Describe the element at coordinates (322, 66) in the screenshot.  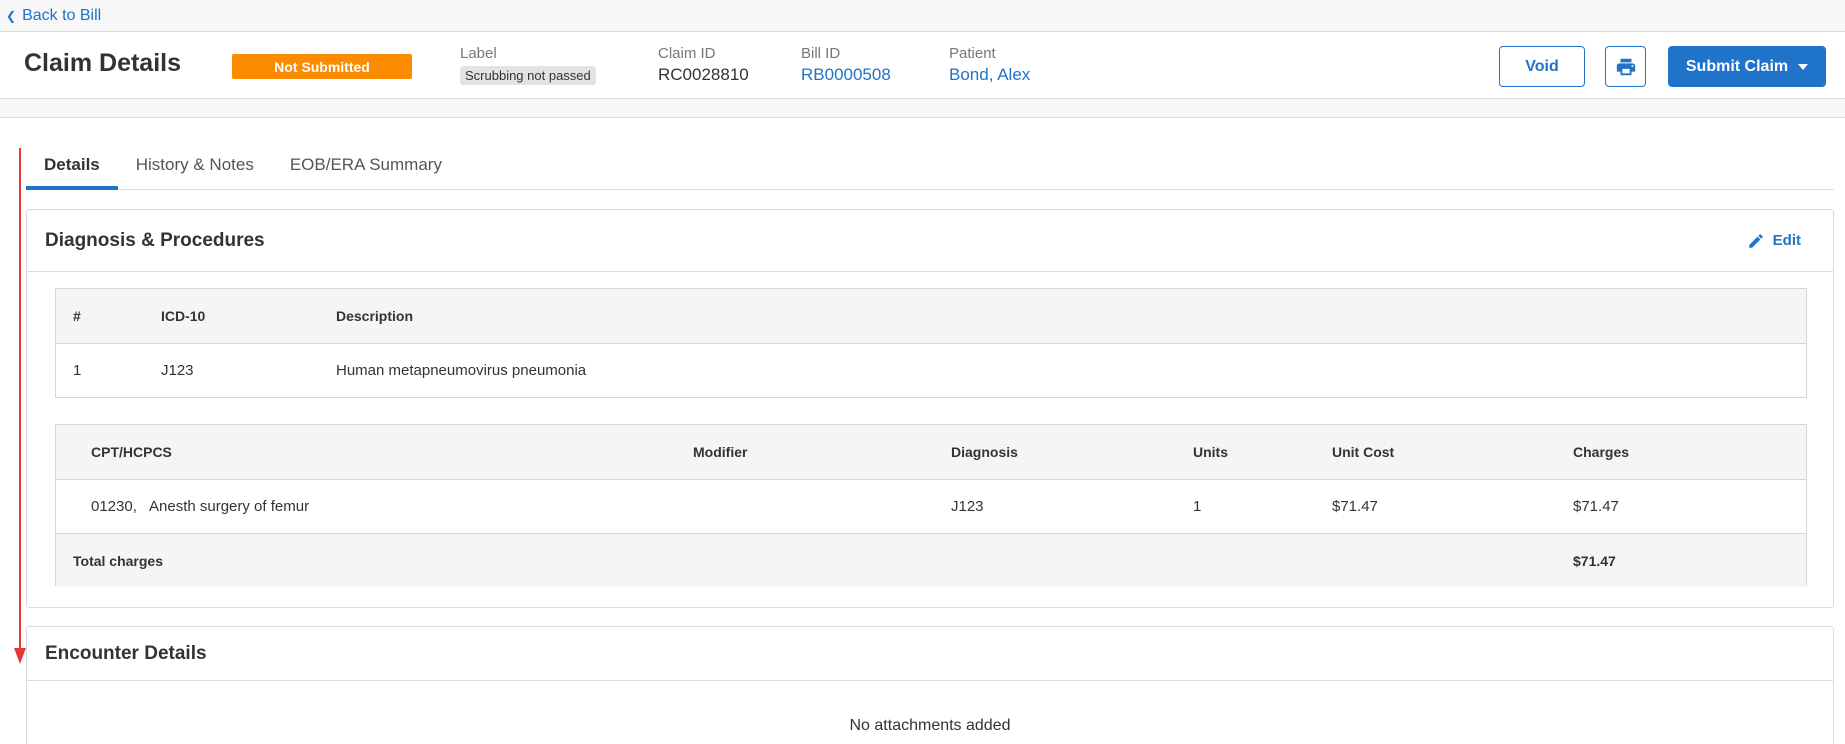
I see `status-badge: Not Submitted` at that location.